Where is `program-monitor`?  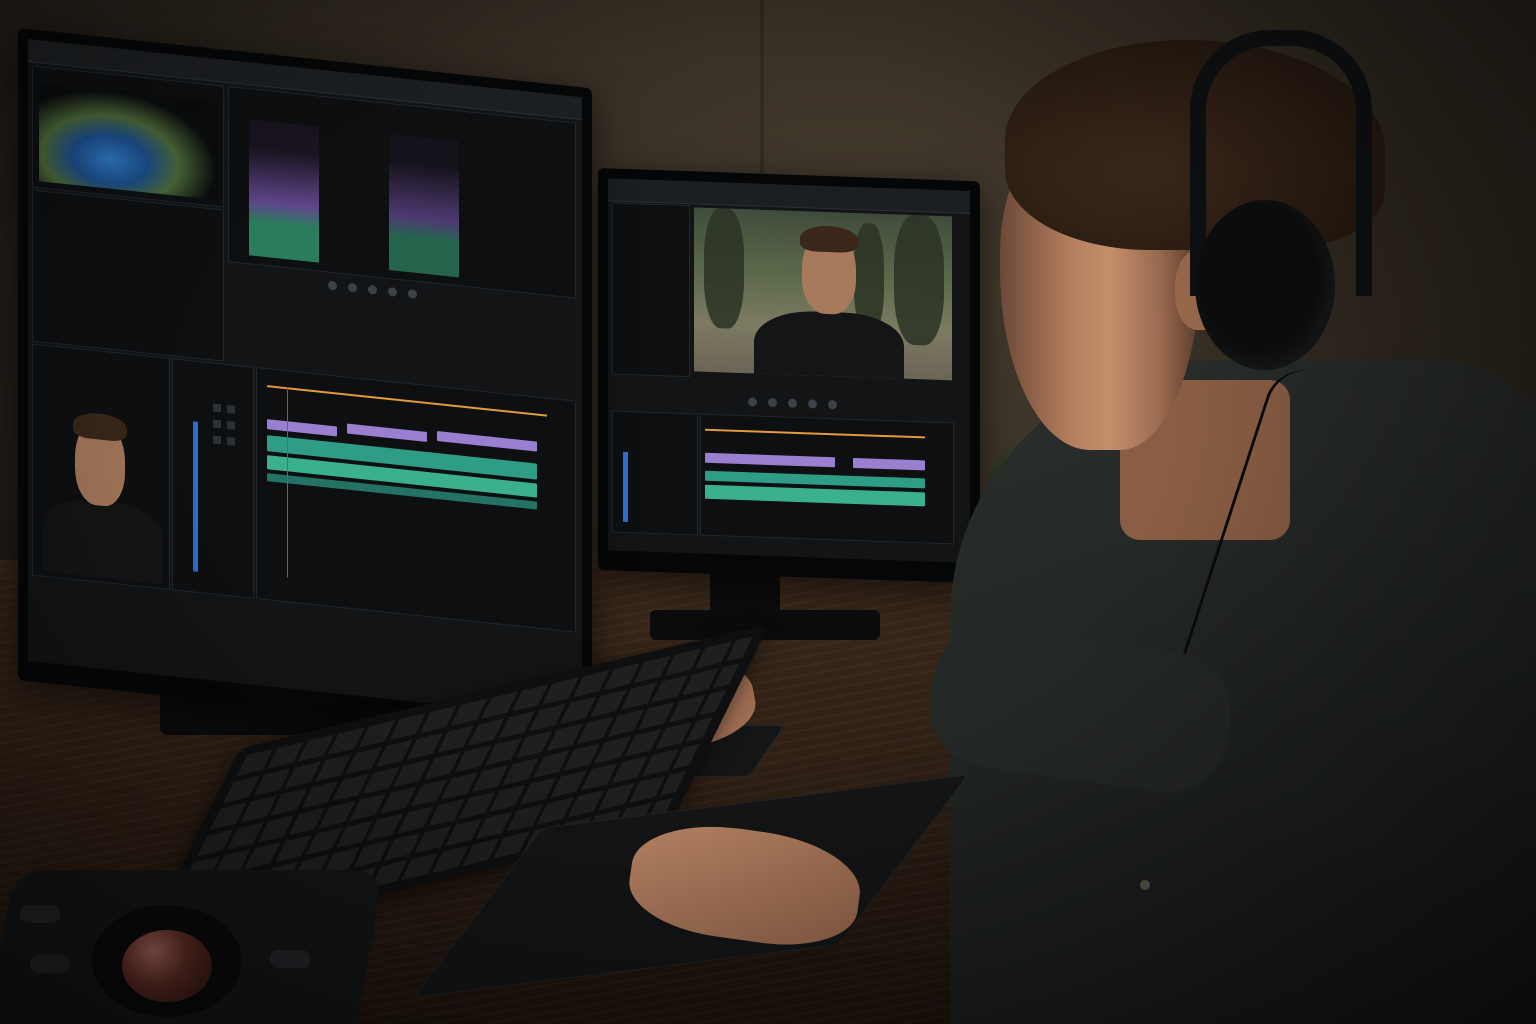
program-monitor is located at coordinates (823, 294).